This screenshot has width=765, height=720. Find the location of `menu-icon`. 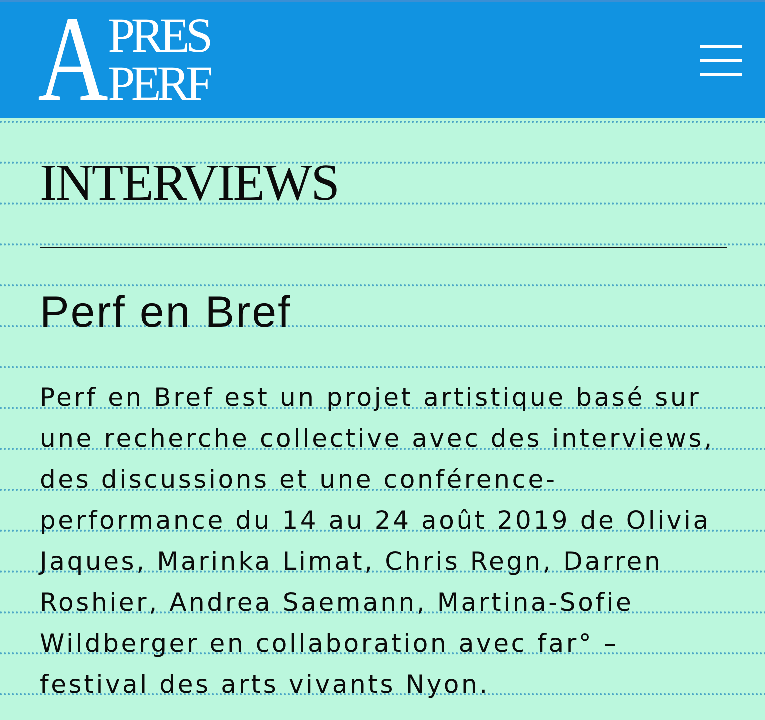

menu-icon is located at coordinates (721, 60).